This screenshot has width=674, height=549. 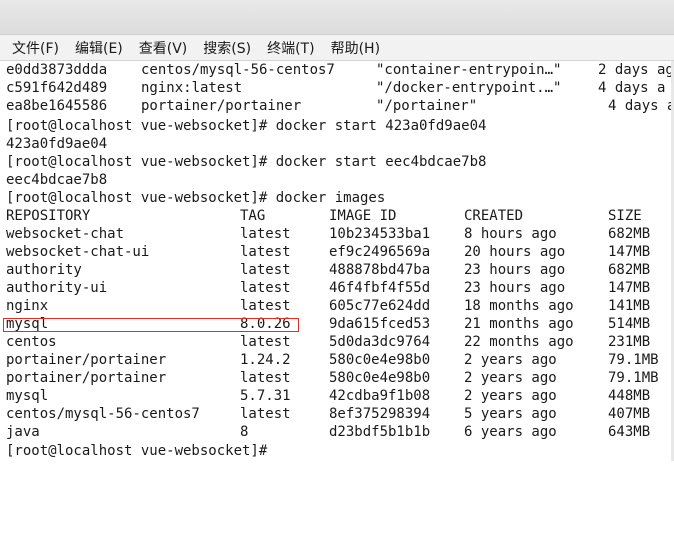 I want to click on image-repository: websocket-chat, so click(x=65, y=234).